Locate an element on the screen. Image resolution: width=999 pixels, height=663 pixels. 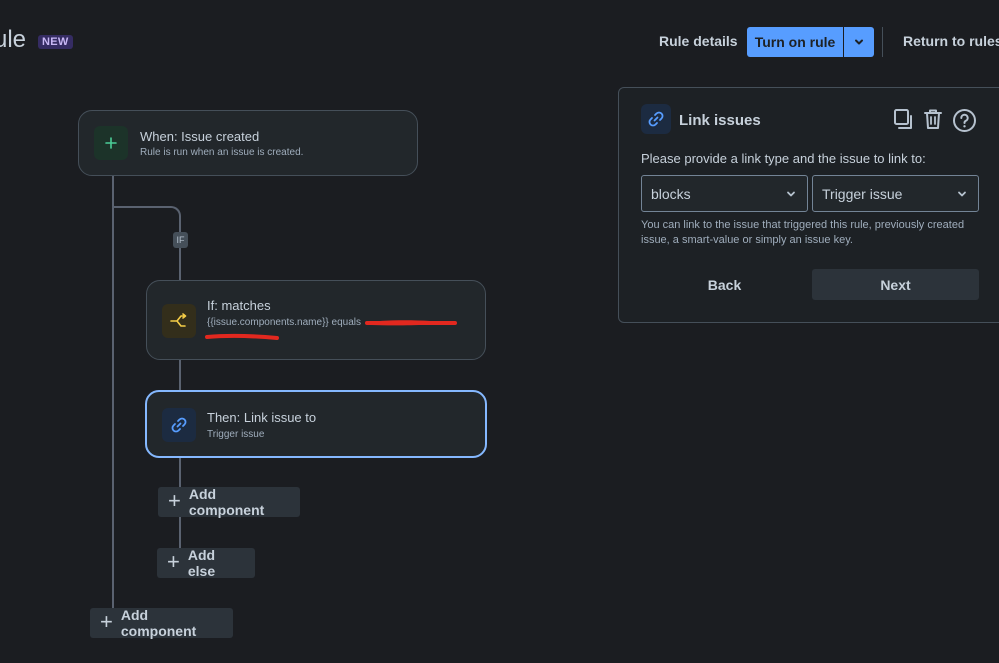
panel-icon-box is located at coordinates (656, 119).